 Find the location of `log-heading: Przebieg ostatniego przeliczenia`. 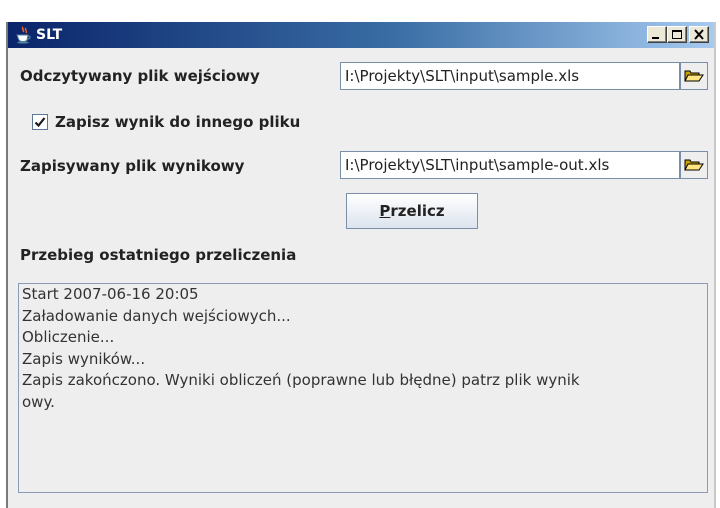

log-heading: Przebieg ostatniego przeliczenia is located at coordinates (158, 255).